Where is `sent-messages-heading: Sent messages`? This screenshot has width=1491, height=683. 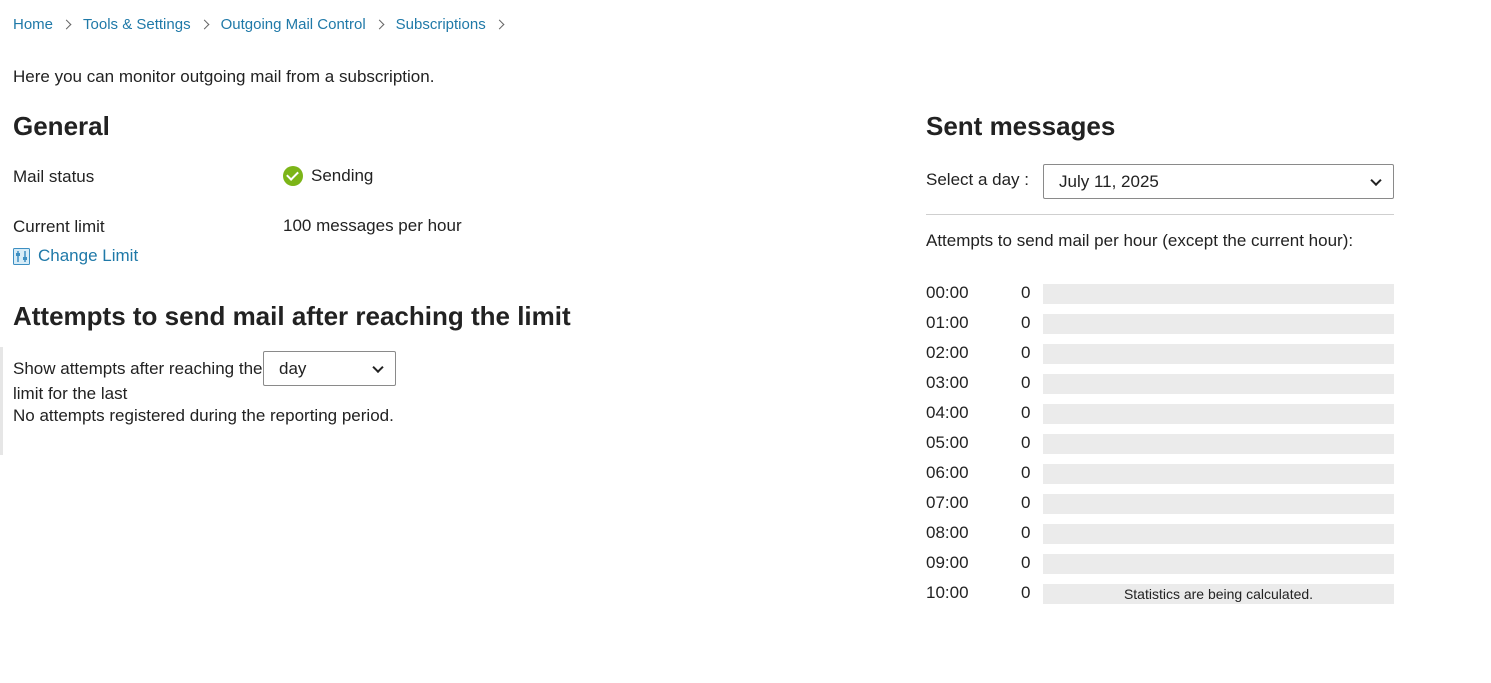
sent-messages-heading: Sent messages is located at coordinates (1021, 126).